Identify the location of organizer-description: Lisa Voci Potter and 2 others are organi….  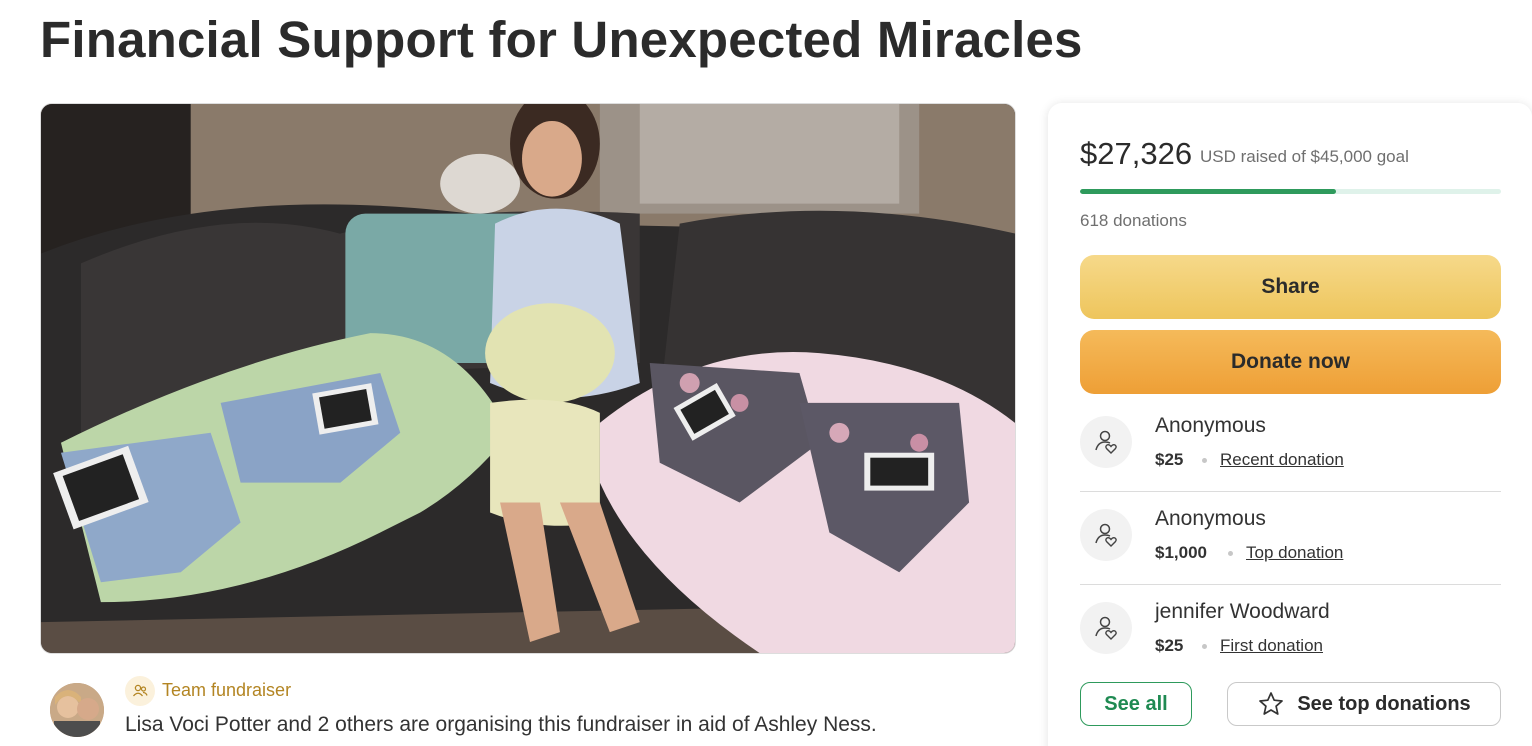
(501, 724).